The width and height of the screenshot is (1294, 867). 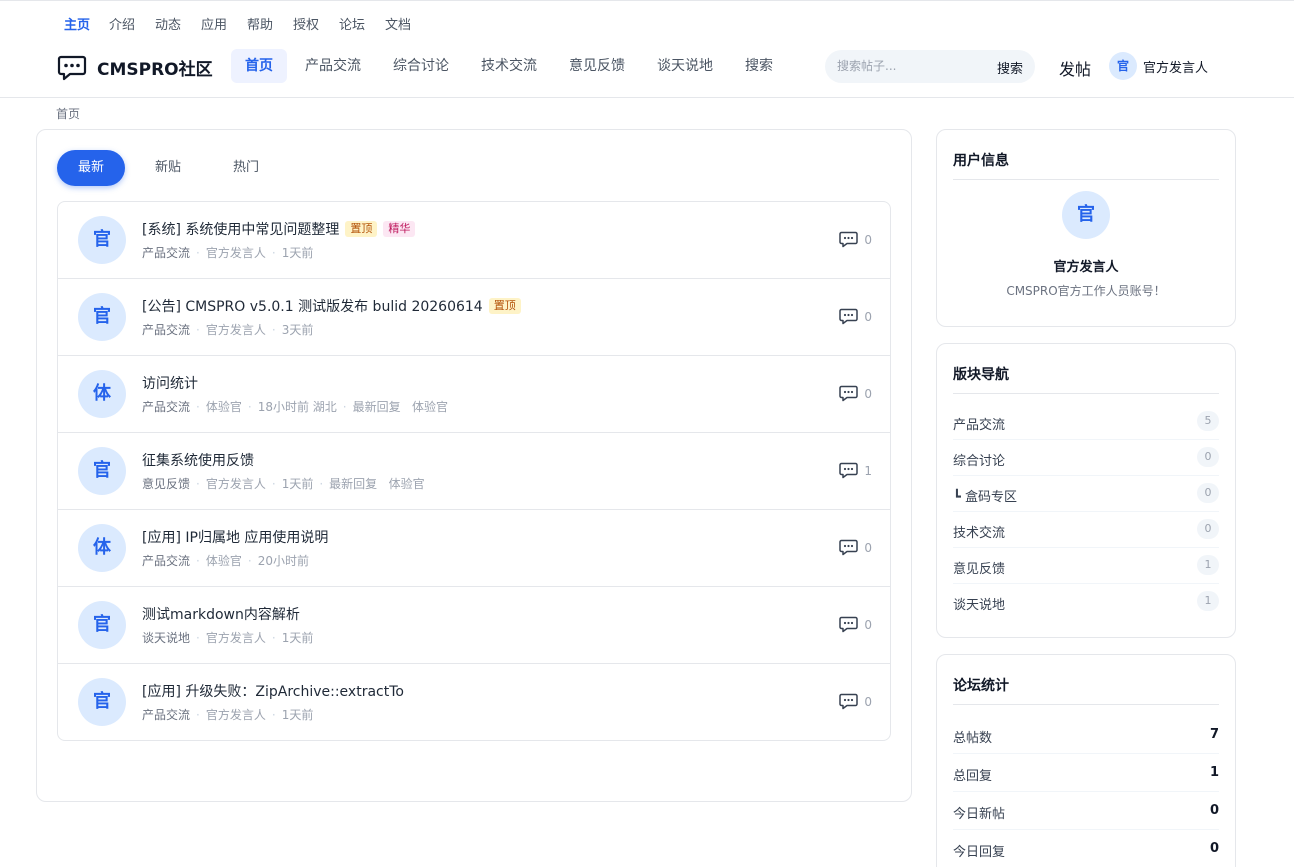 What do you see at coordinates (474, 394) in the screenshot?
I see `thread-row: 体访问统计 产品交流 · 体验官 · 18小时前 湖北 · 最新回复 体验官 0` at bounding box center [474, 394].